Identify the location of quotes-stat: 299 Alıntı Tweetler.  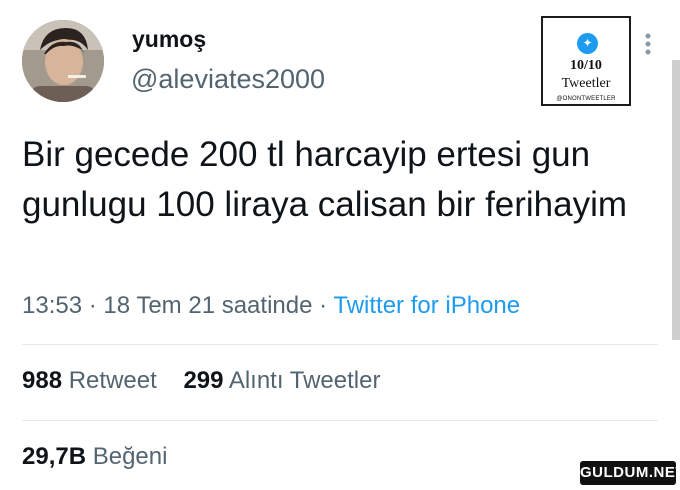
(281, 380).